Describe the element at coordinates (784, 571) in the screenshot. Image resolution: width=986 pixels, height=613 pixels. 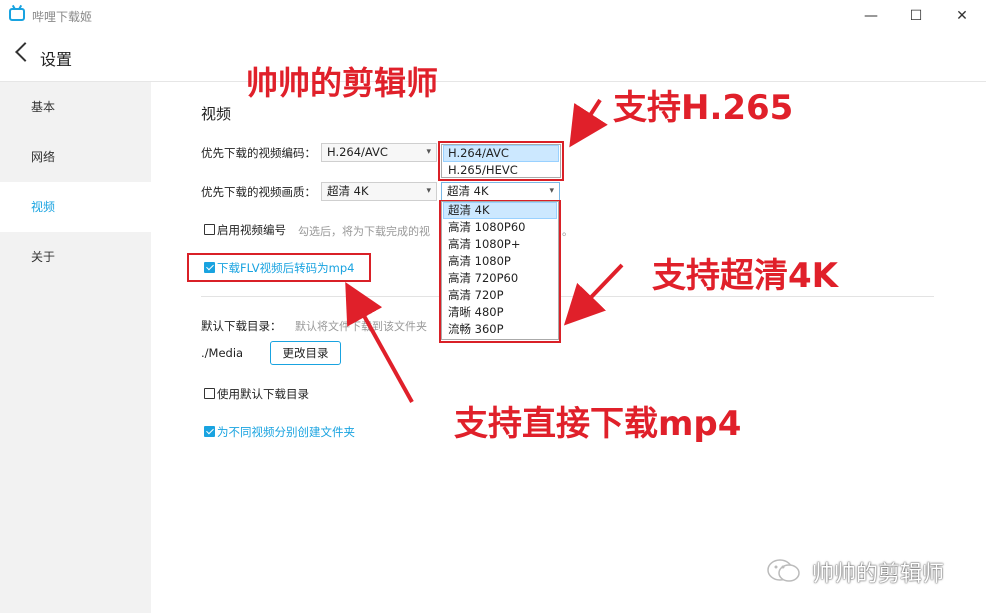
I see `wechat-icon` at that location.